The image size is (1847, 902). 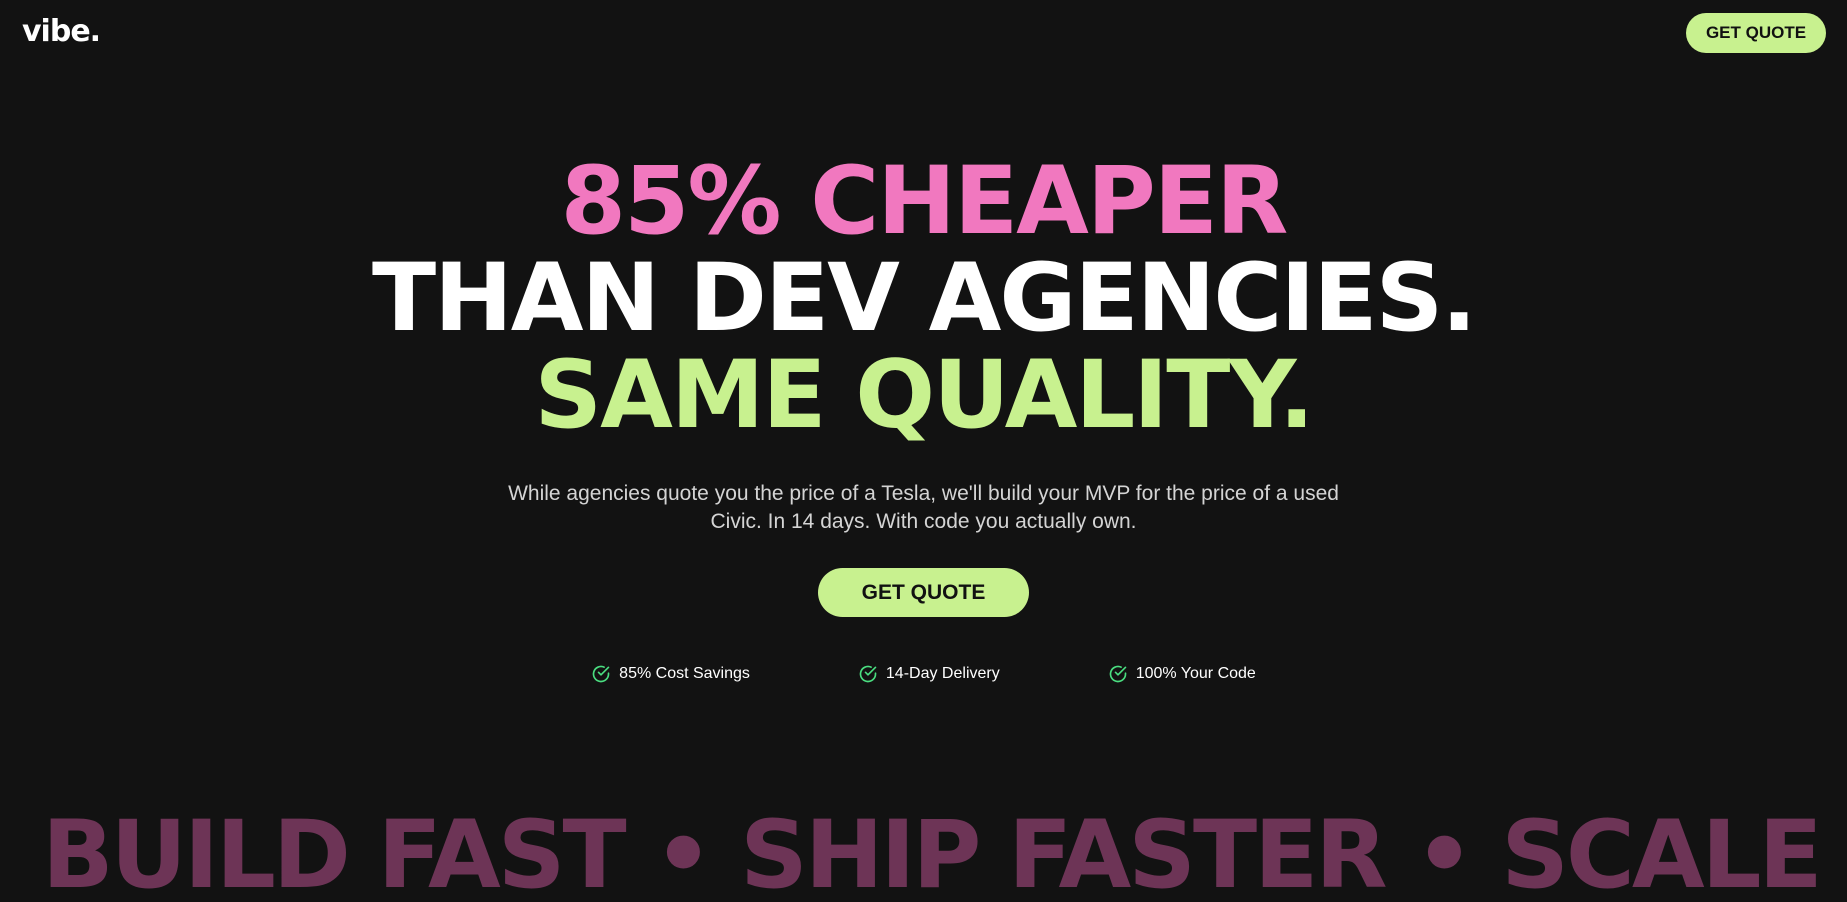 What do you see at coordinates (684, 673) in the screenshot?
I see `feature-label: 85% Cost Savings` at bounding box center [684, 673].